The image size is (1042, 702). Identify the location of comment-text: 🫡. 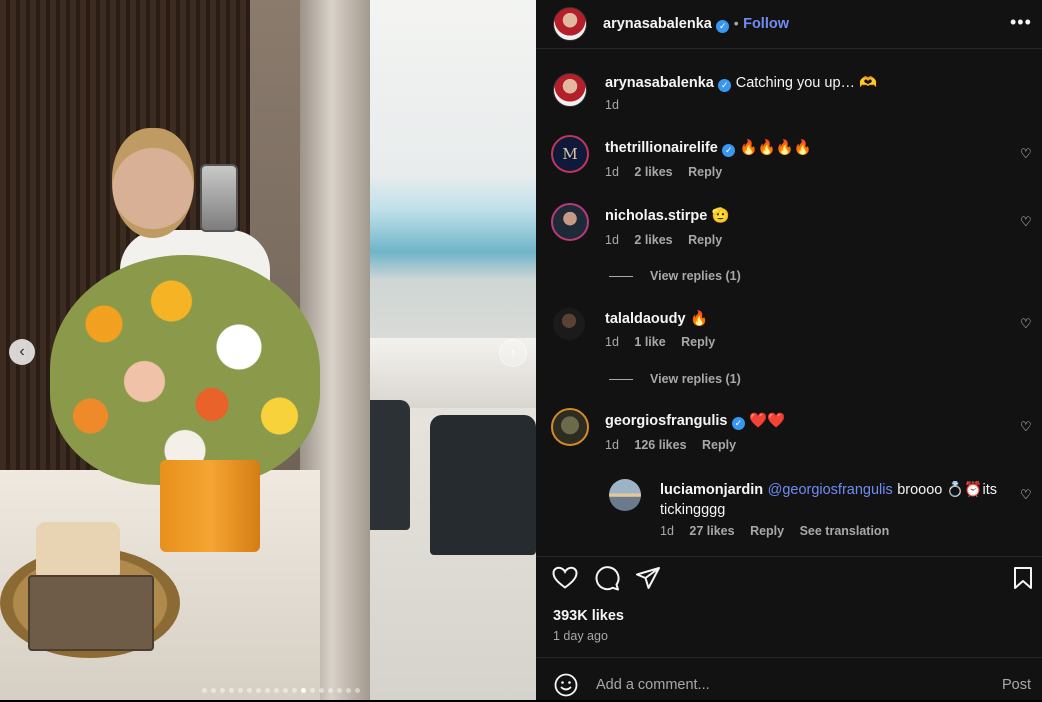
(720, 216).